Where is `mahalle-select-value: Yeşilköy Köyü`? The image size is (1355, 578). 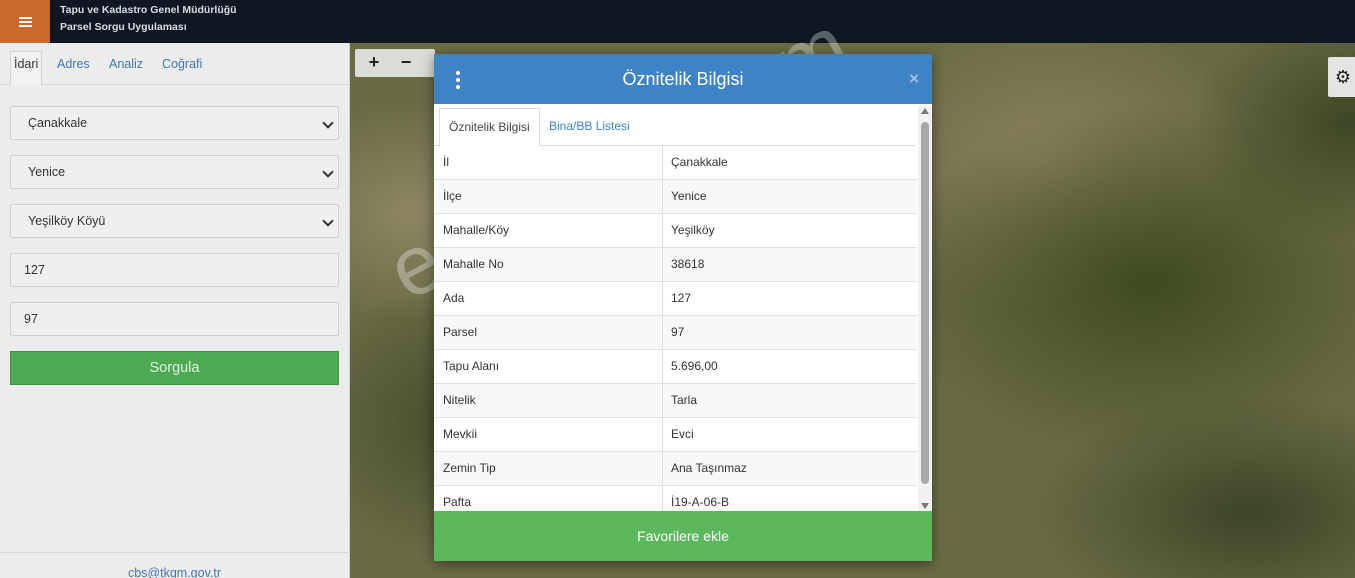 mahalle-select-value: Yeşilköy Köyü is located at coordinates (67, 221).